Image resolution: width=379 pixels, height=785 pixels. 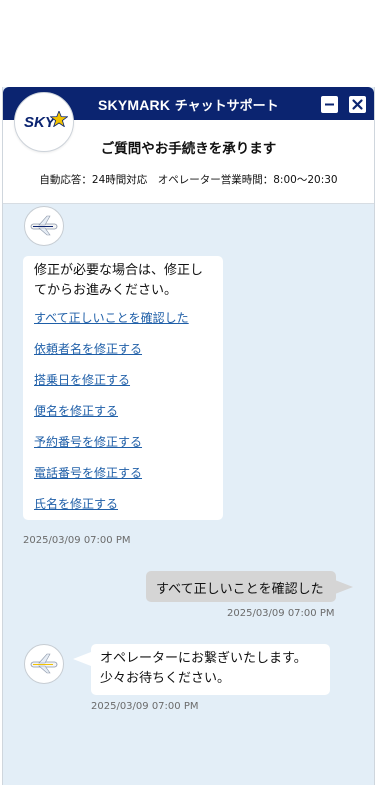 What do you see at coordinates (76, 504) in the screenshot?
I see `edit-name-link: 氏名を修正する` at bounding box center [76, 504].